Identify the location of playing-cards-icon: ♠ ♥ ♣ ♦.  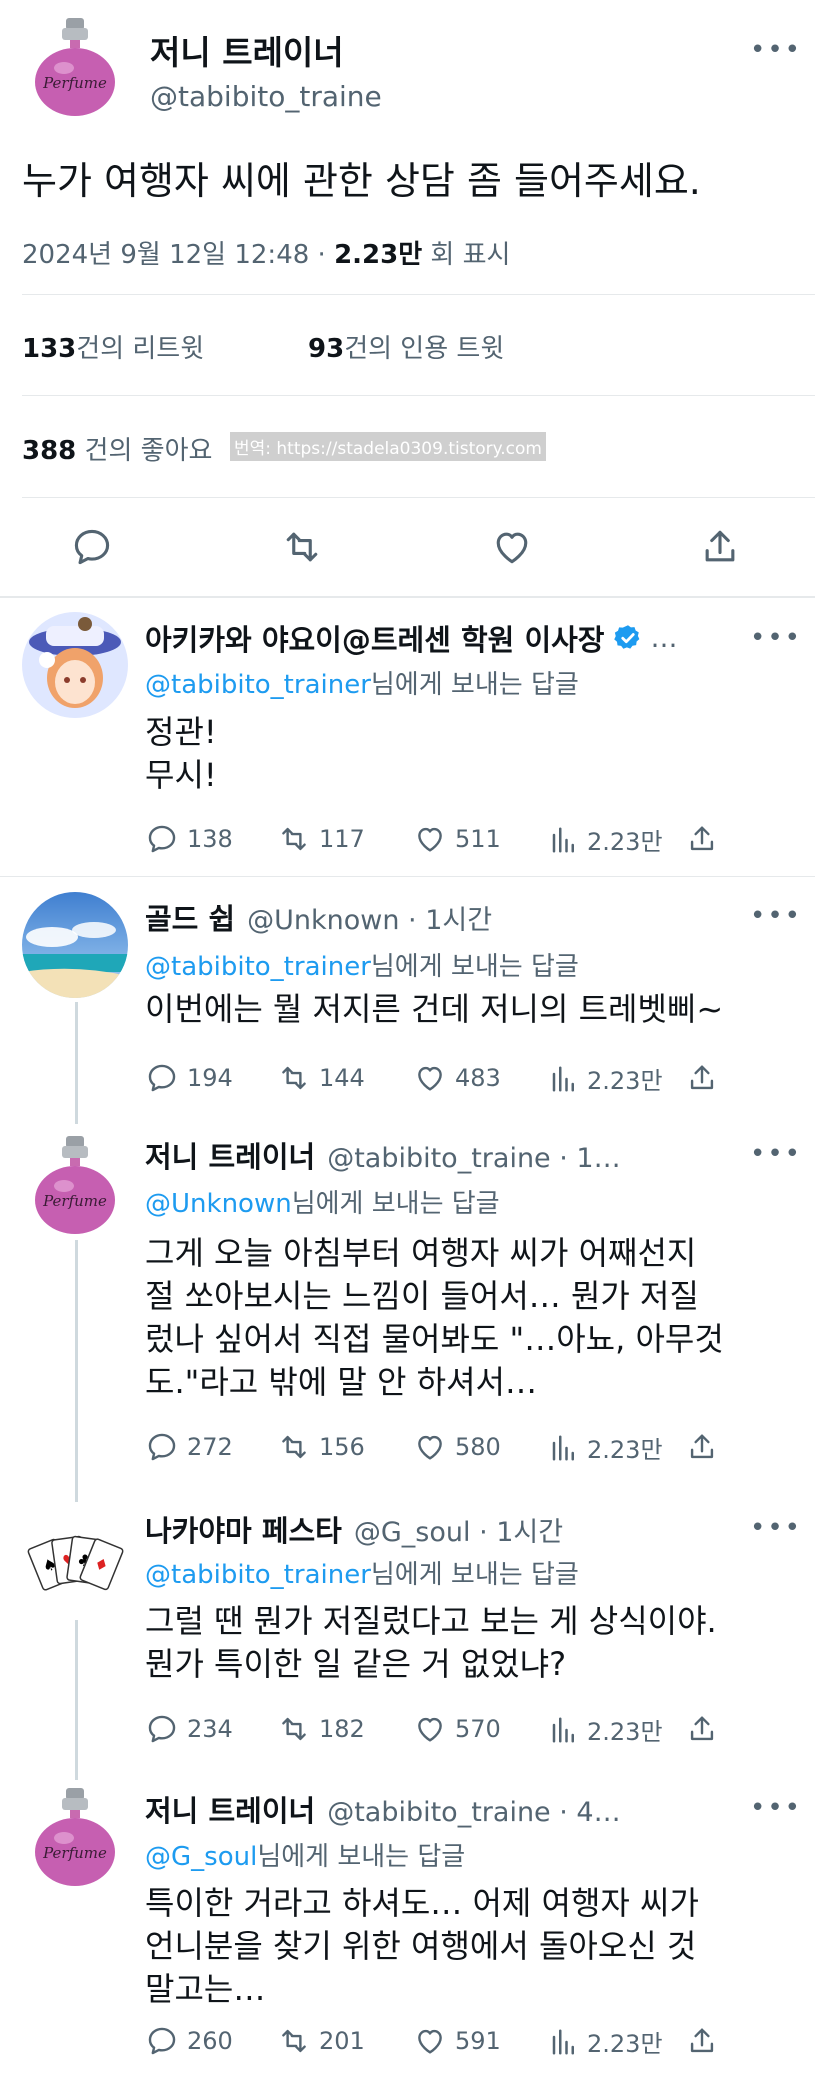
(75, 1561).